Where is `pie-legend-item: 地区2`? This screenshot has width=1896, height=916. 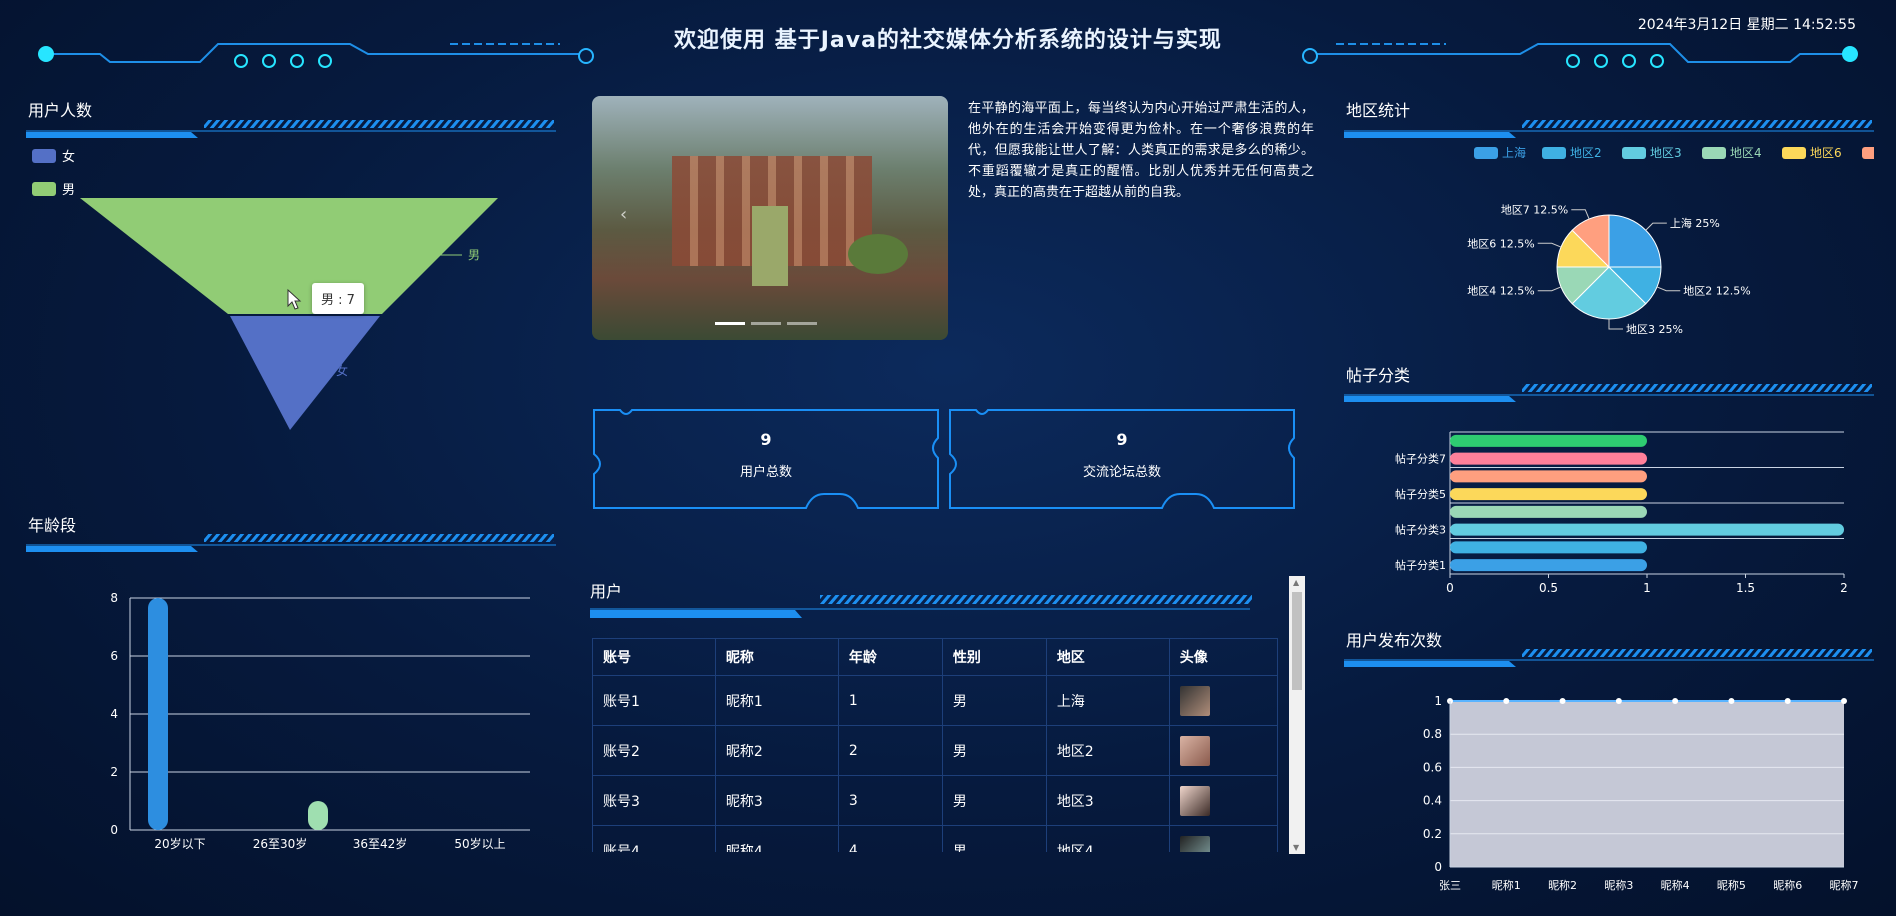
pie-legend-item: 地区2 is located at coordinates (1572, 153).